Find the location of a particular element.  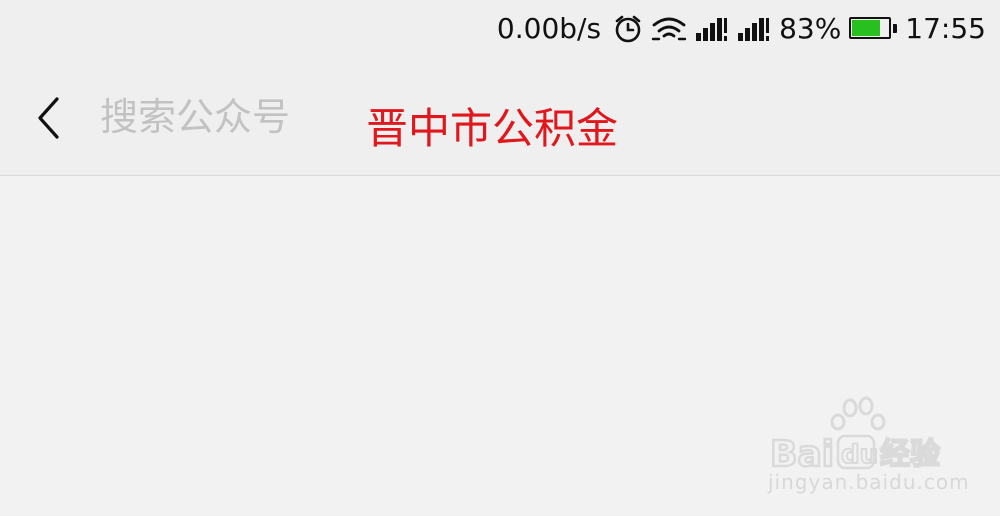

chevron-left-icon is located at coordinates (48, 118).